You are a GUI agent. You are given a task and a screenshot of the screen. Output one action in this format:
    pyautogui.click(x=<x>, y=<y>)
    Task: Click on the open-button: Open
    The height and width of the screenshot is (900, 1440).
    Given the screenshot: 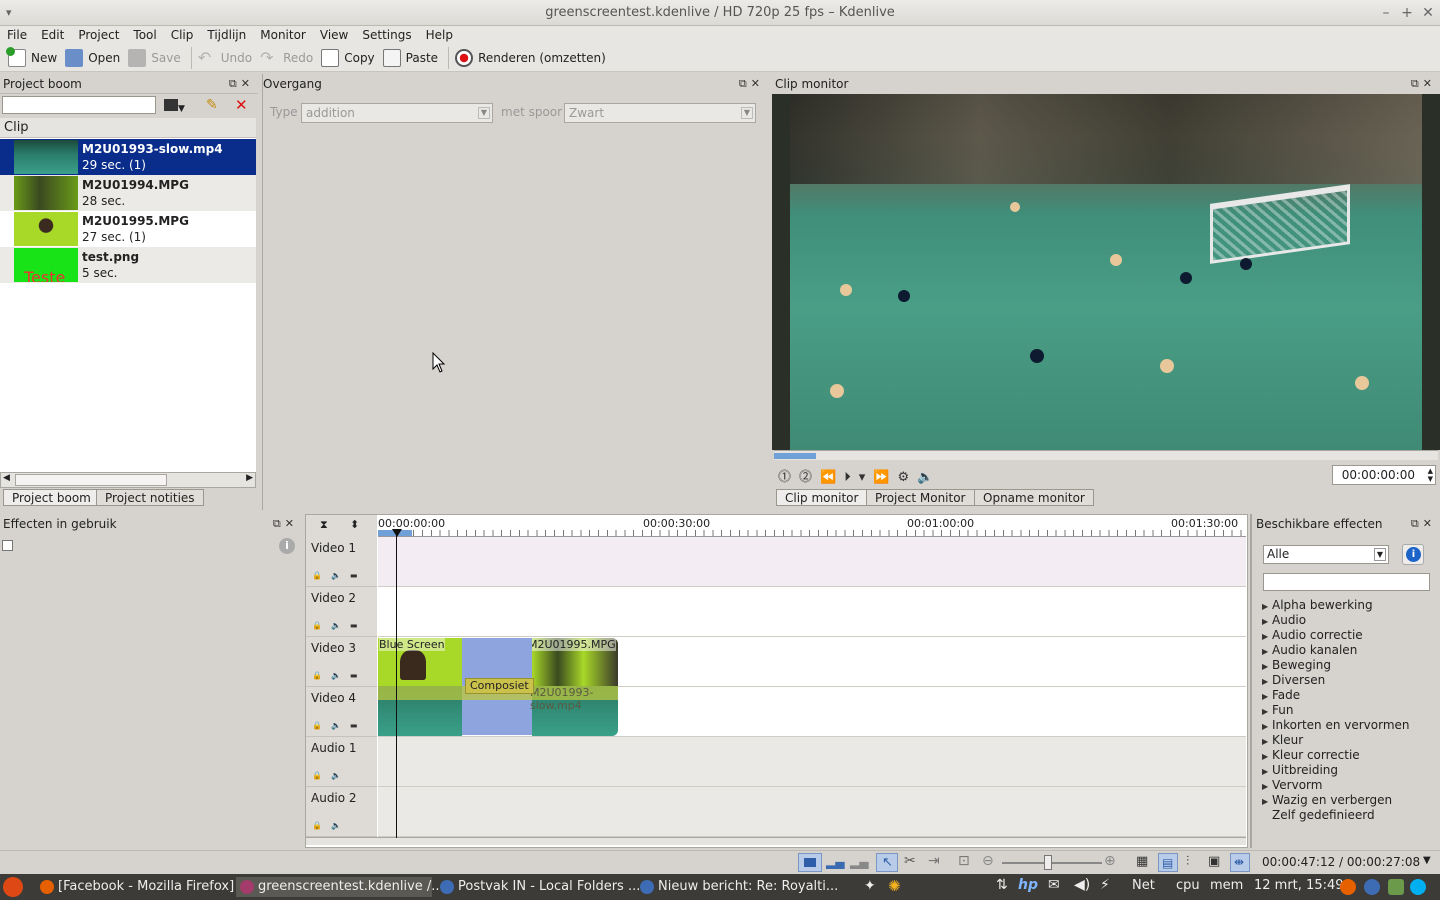 What is the action you would take?
    pyautogui.click(x=94, y=58)
    